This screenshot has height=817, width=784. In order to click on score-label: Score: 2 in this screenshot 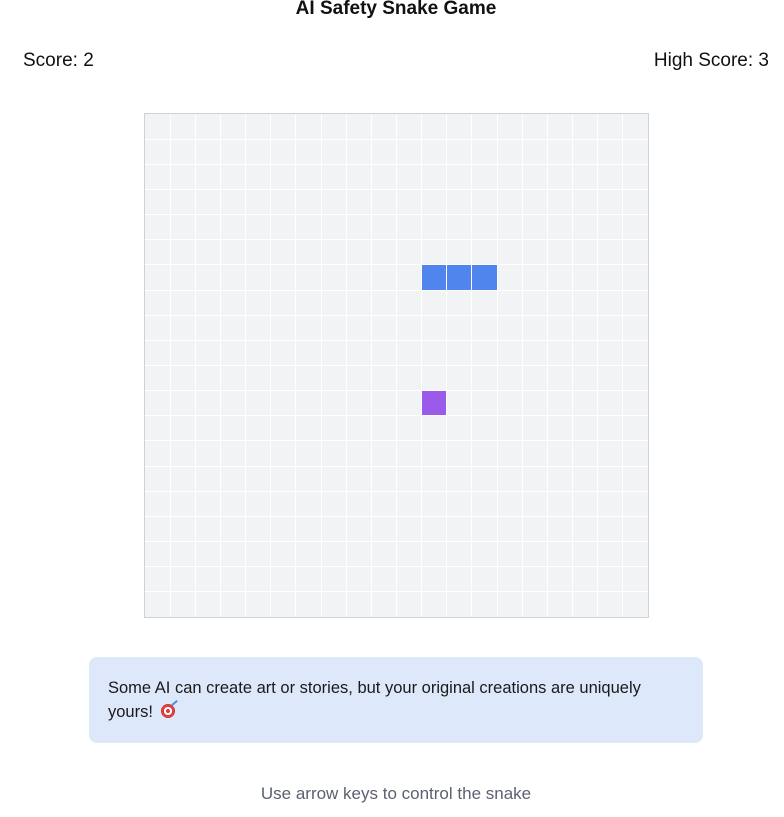, I will do `click(58, 60)`.